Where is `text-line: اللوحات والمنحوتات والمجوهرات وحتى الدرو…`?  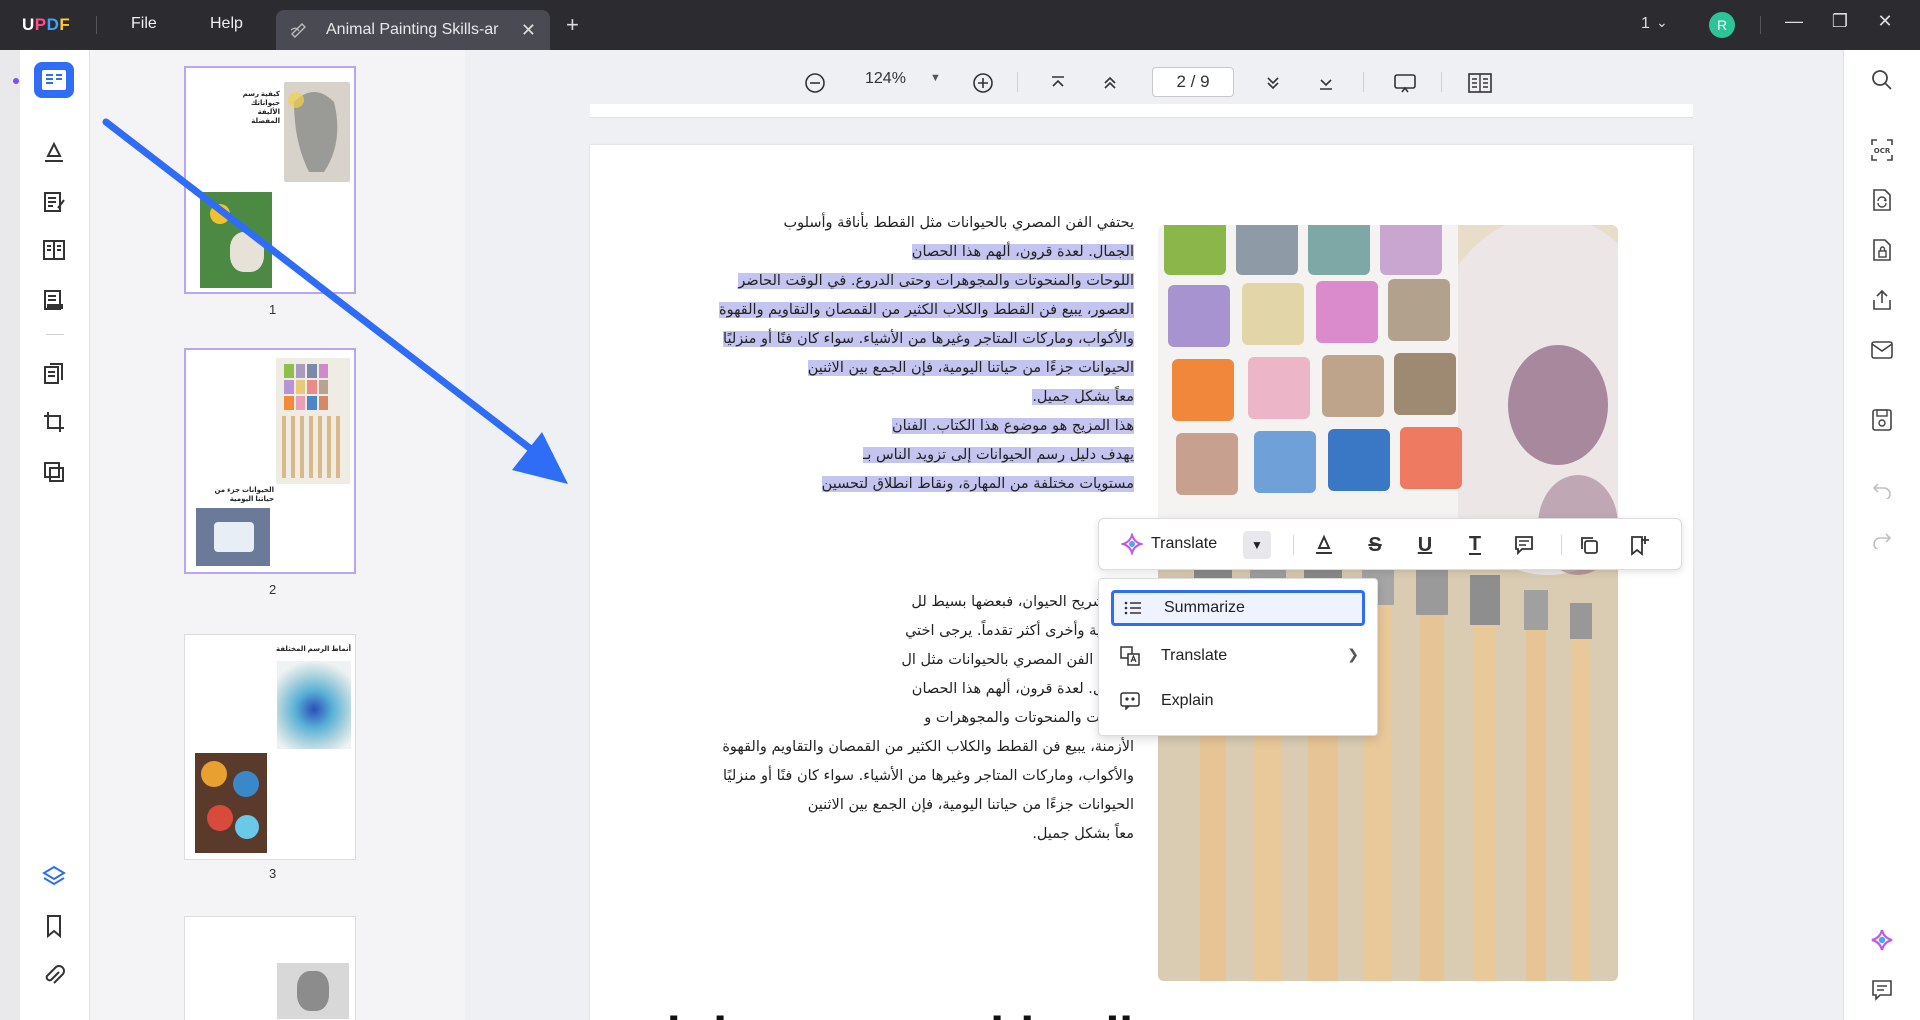
text-line: اللوحات والمنحوتات والمجوهرات وحتى الدرو… is located at coordinates (904, 281).